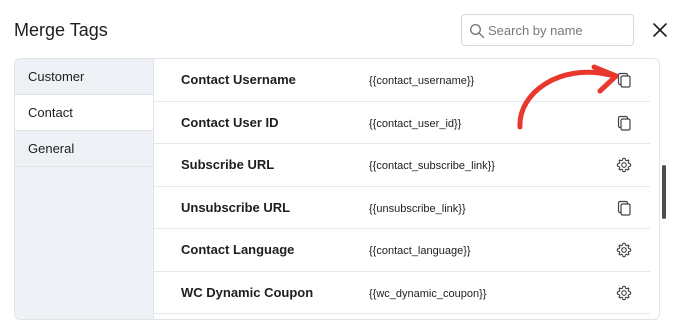  What do you see at coordinates (230, 122) in the screenshot?
I see `tag-name: Contact User ID` at bounding box center [230, 122].